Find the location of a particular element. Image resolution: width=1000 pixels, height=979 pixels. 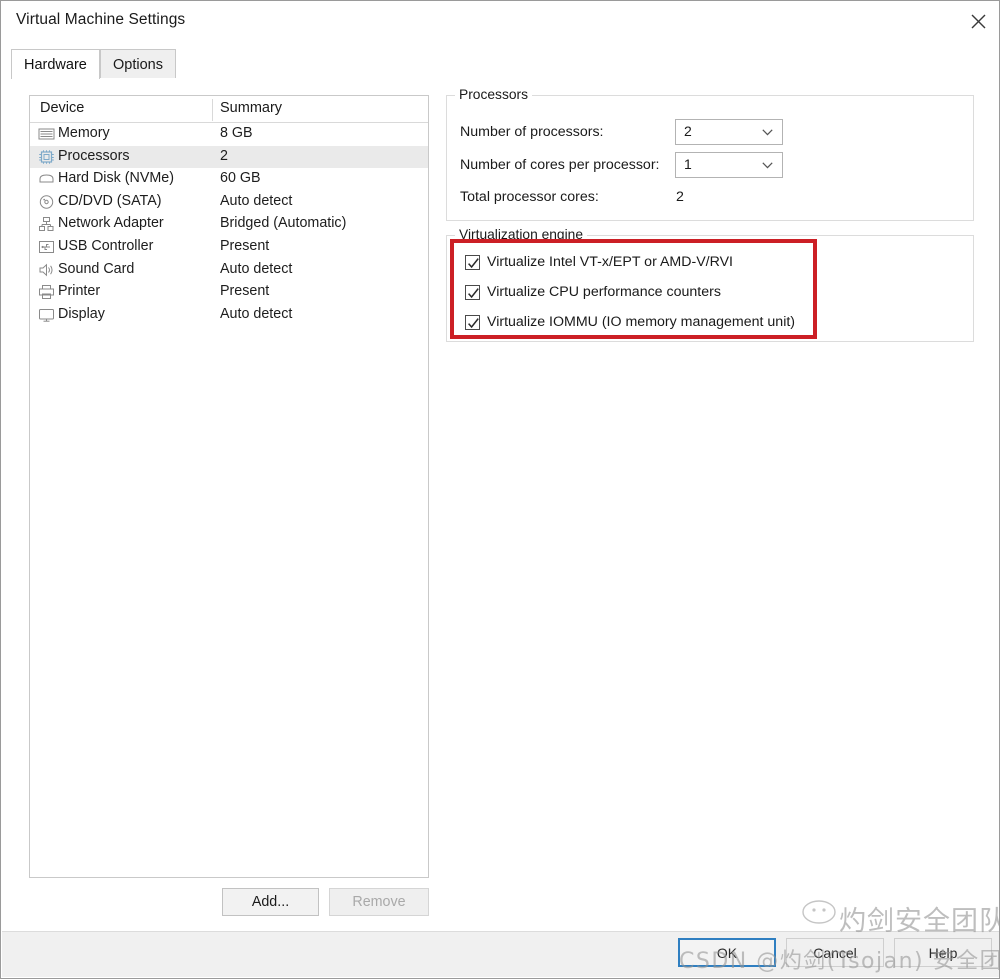

help-button-label: Help is located at coordinates (943, 952).